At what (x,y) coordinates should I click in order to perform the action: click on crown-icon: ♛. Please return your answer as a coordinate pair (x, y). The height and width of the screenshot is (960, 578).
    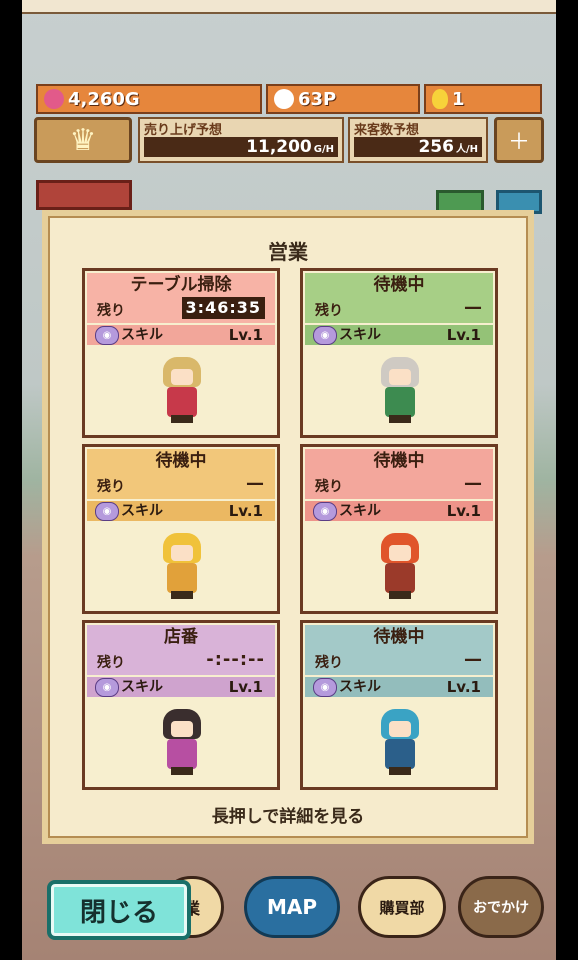
    Looking at the image, I should click on (83, 140).